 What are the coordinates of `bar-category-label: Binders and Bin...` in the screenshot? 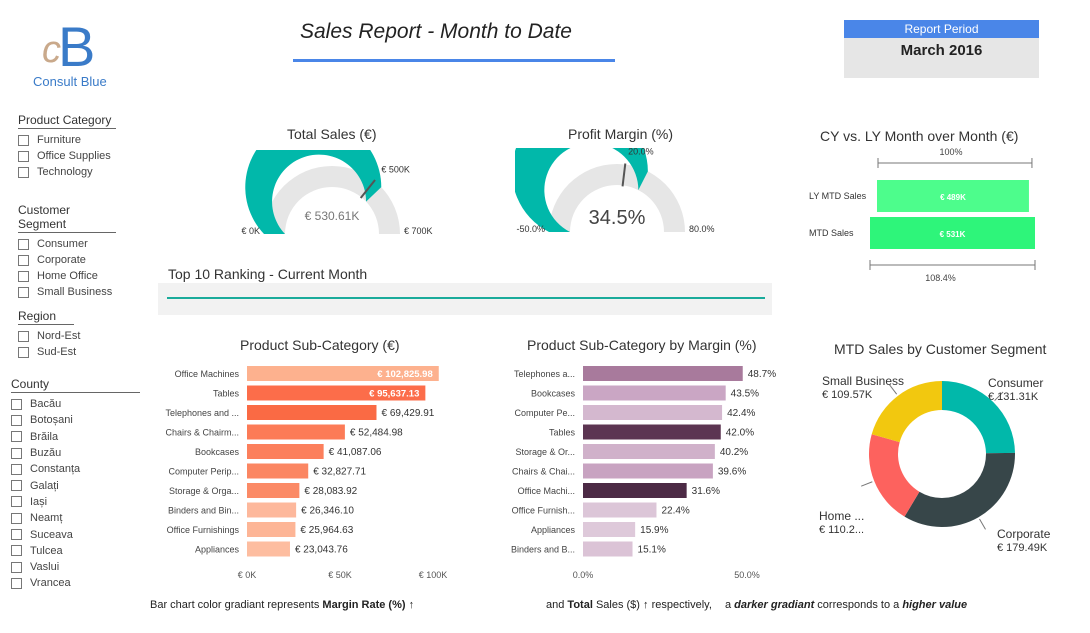 It's located at (203, 511).